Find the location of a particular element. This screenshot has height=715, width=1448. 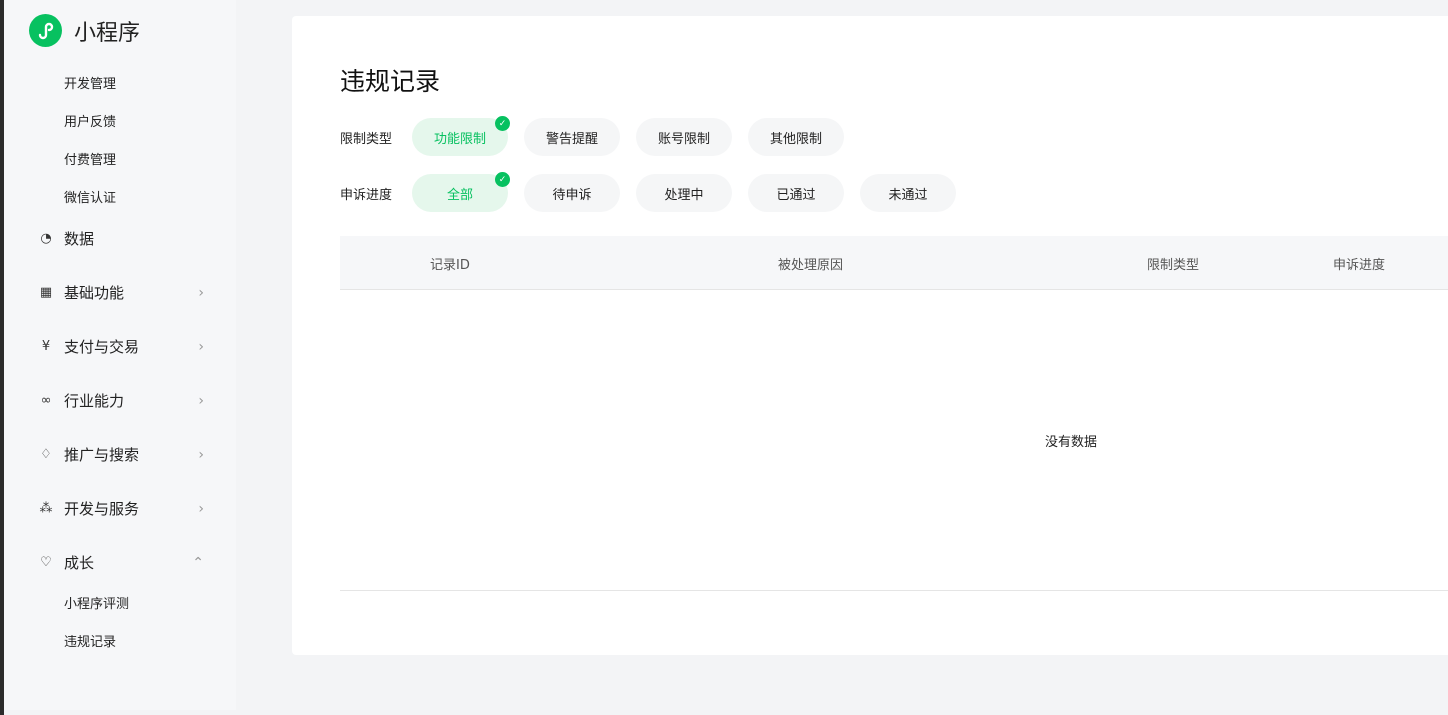

chip-rejected: 未通过 is located at coordinates (908, 193).